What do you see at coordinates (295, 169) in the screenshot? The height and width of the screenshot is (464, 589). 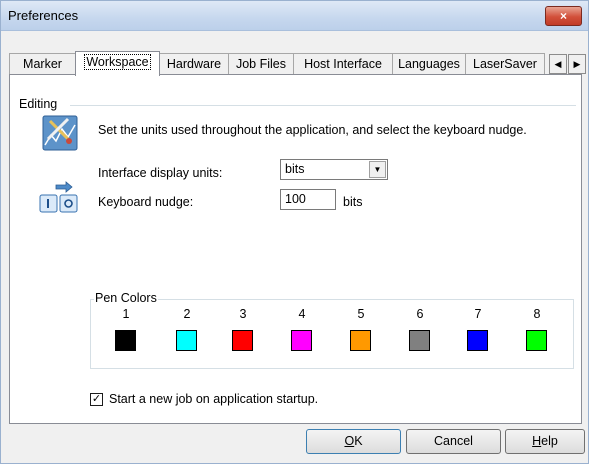 I see `units-value: bits` at bounding box center [295, 169].